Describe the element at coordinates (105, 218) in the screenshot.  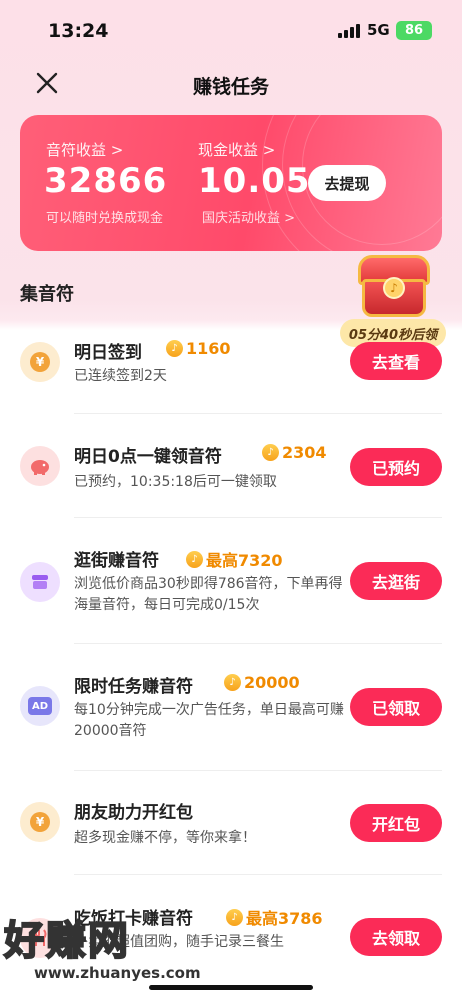
I see `notes-earnings-sub: 可以随时兑换成现金` at that location.